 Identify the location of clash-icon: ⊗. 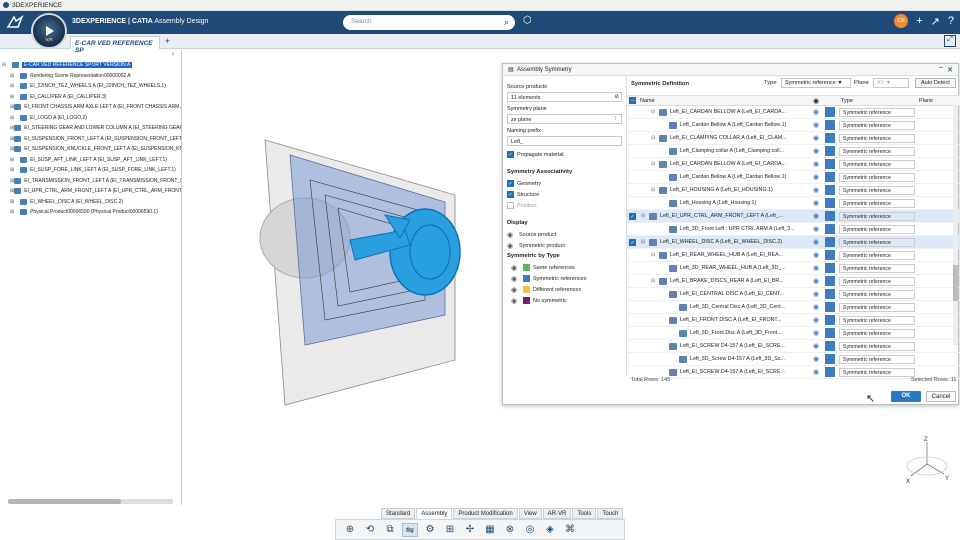
(510, 530).